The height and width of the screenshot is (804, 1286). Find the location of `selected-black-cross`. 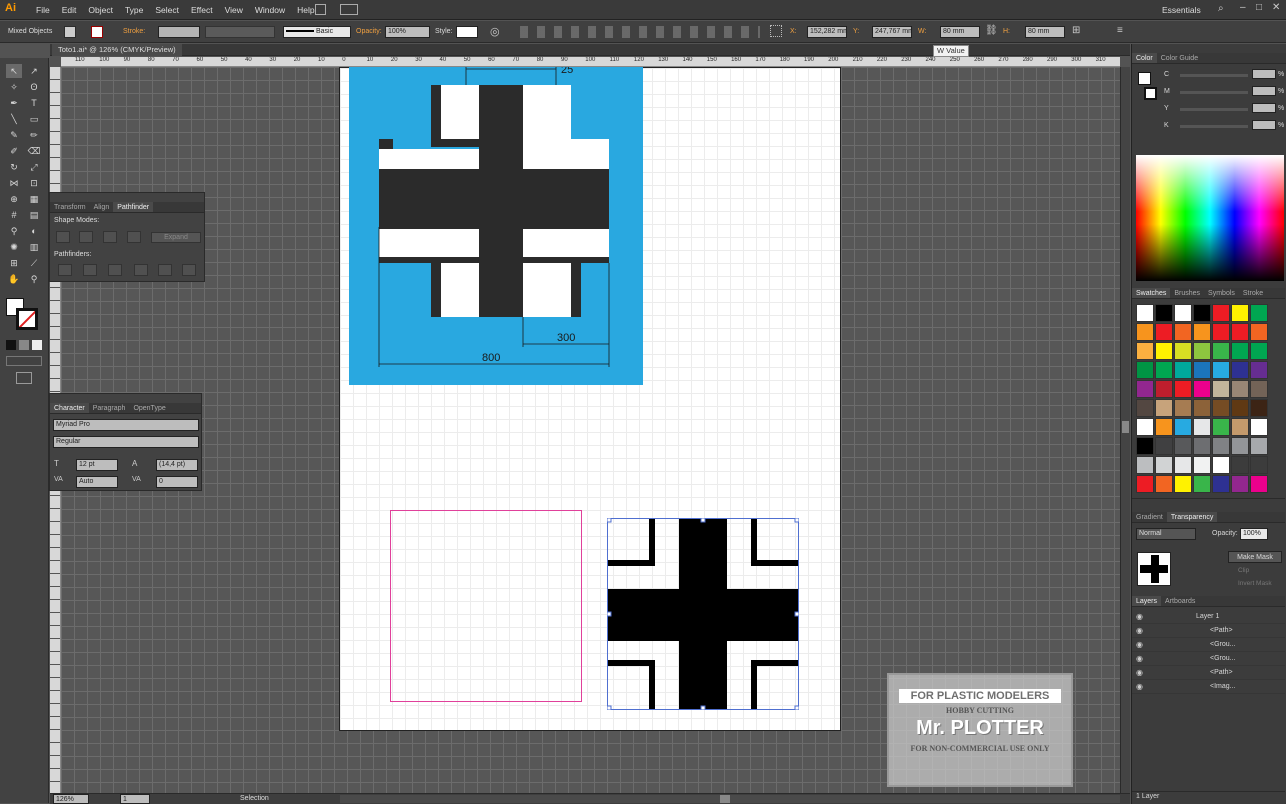

selected-black-cross is located at coordinates (703, 614).